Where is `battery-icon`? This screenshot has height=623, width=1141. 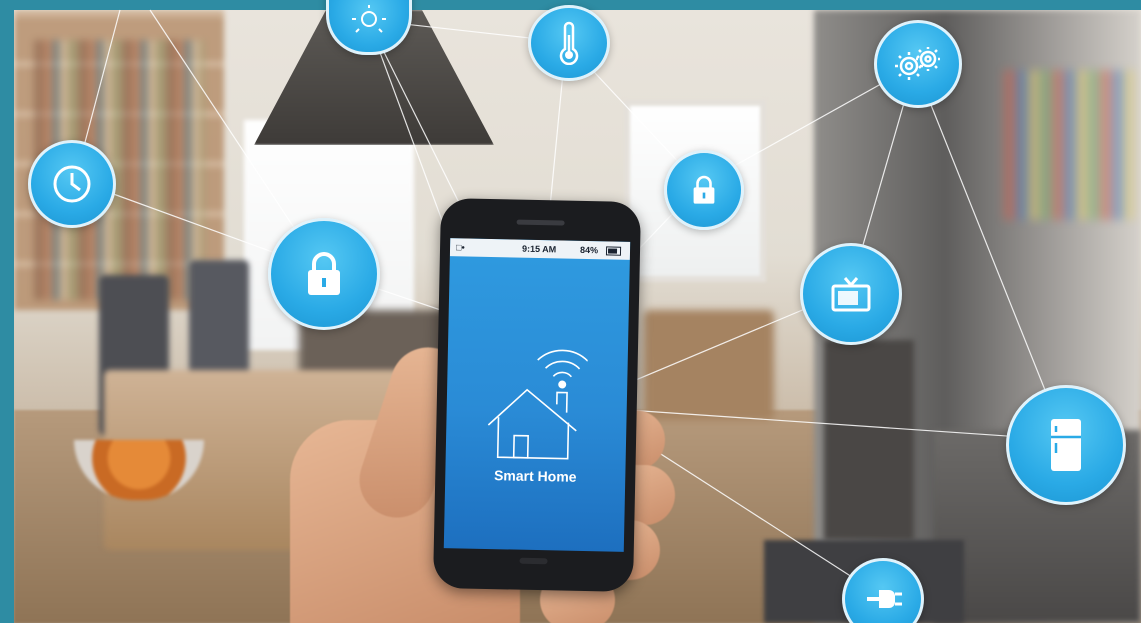
battery-icon is located at coordinates (613, 251).